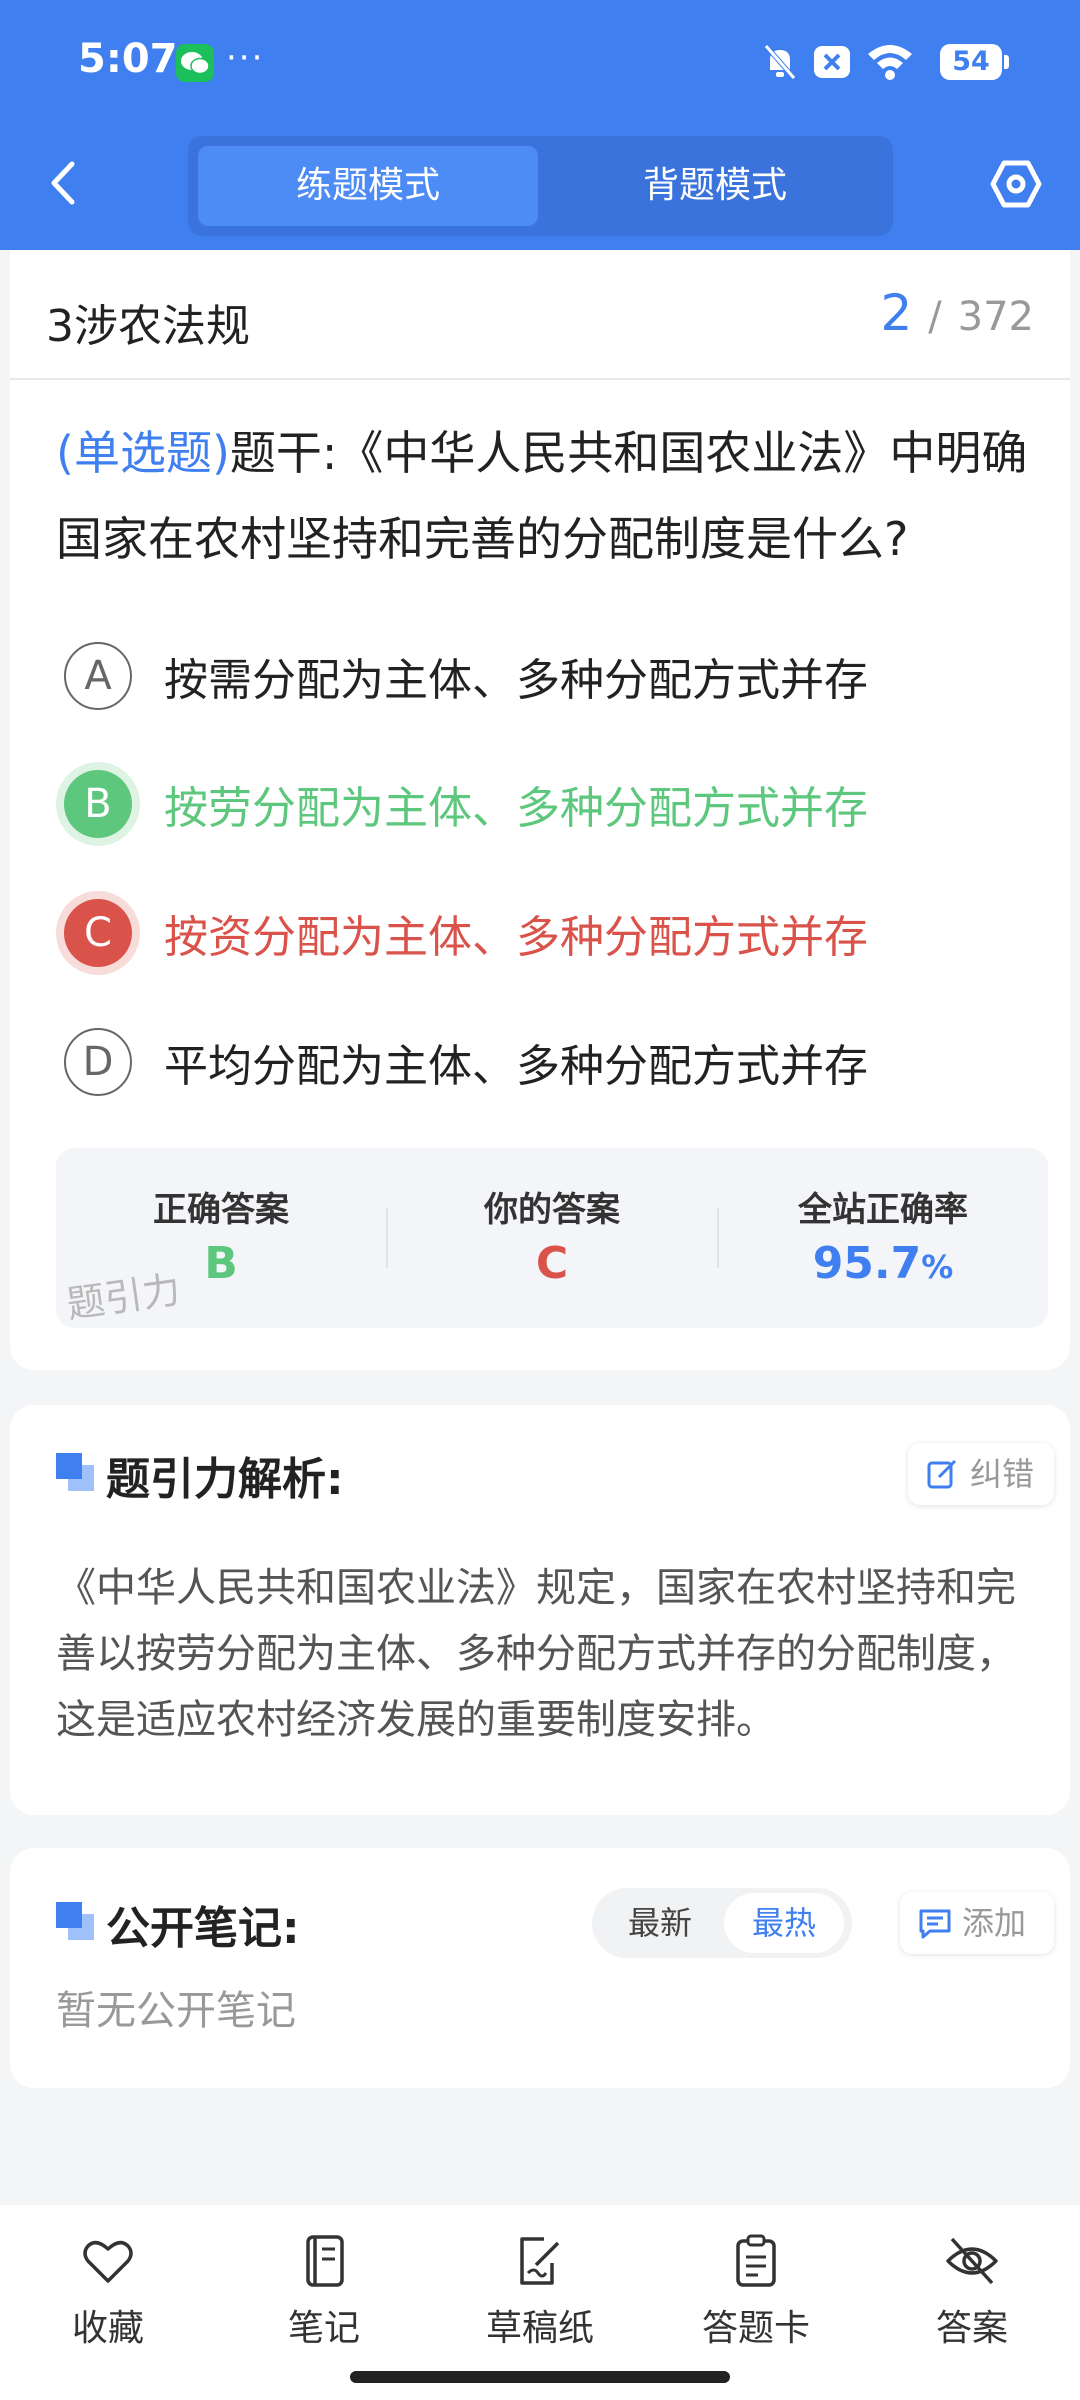 The image size is (1080, 2400). I want to click on option-text: 按劳分配为主体、多种分配方式并存, so click(516, 808).